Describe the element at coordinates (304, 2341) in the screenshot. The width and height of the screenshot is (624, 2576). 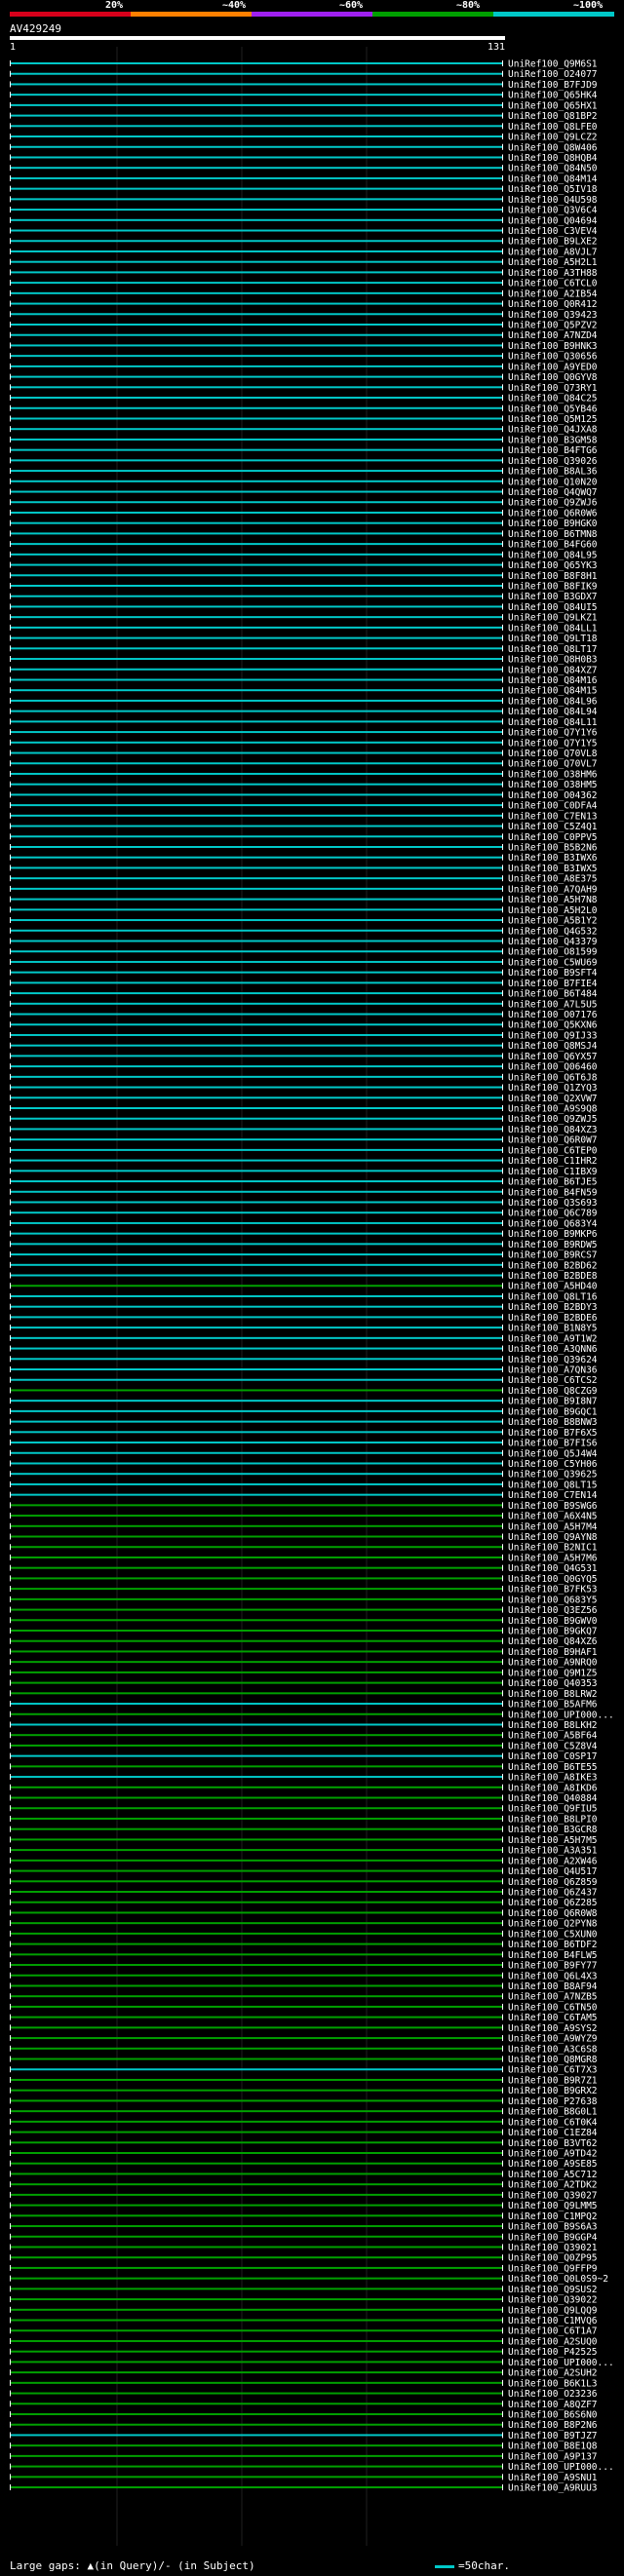
I see `hit-row: UniRef100_A2SUQ0` at that location.